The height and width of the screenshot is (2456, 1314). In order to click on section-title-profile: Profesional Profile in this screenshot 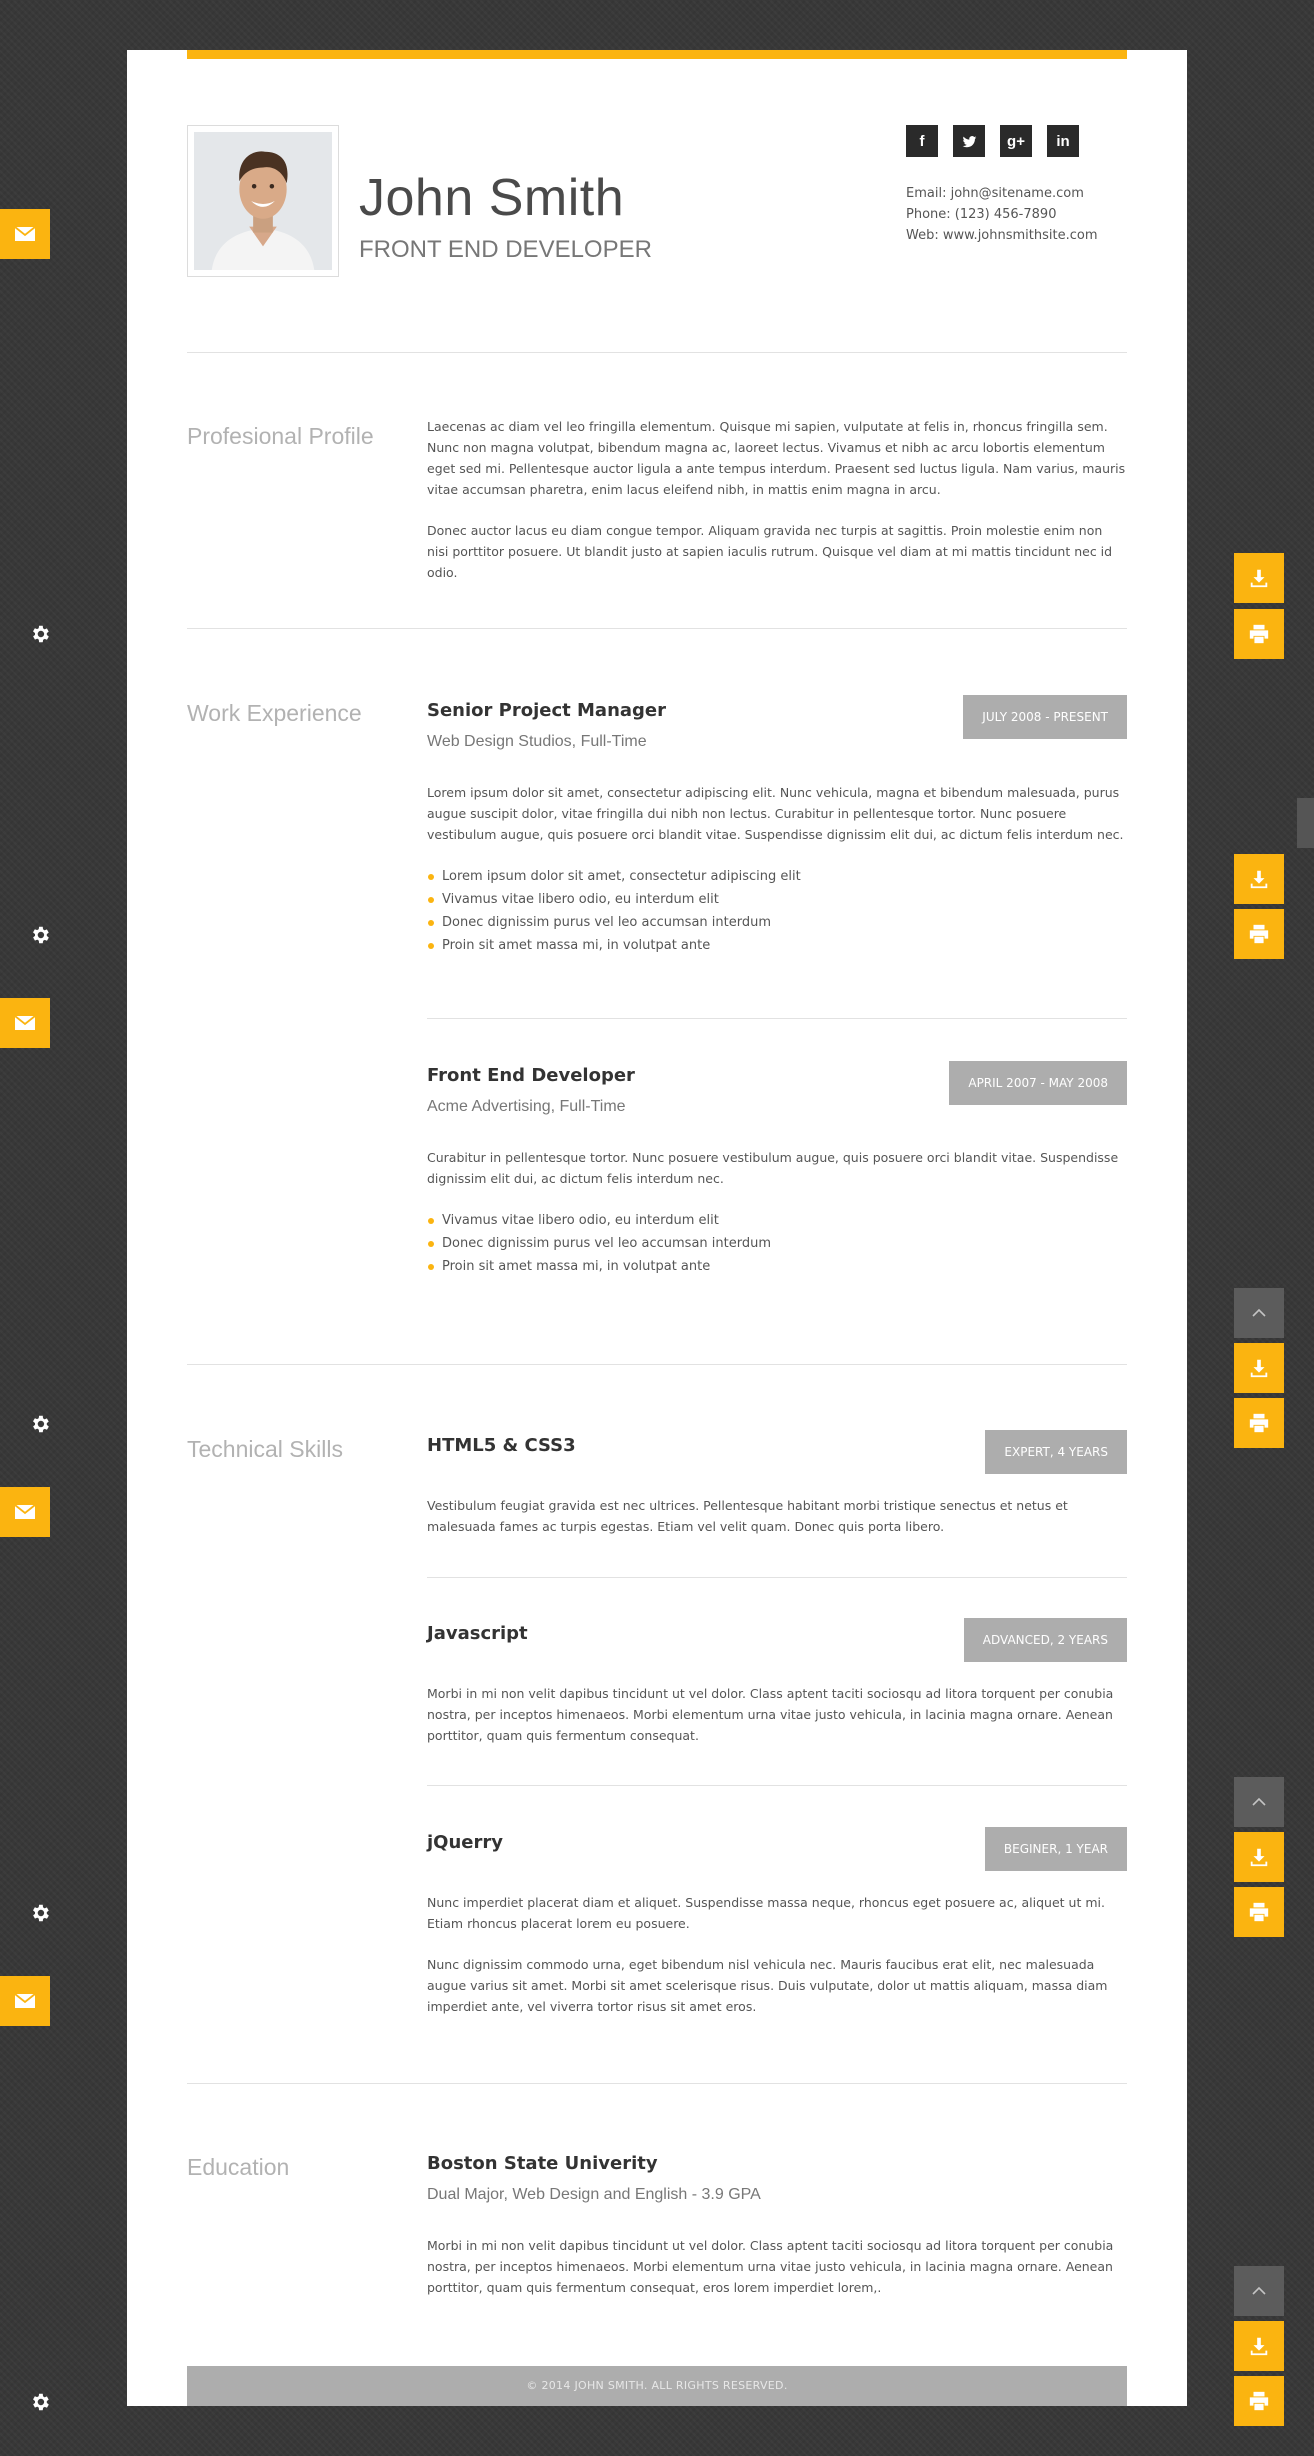, I will do `click(280, 436)`.